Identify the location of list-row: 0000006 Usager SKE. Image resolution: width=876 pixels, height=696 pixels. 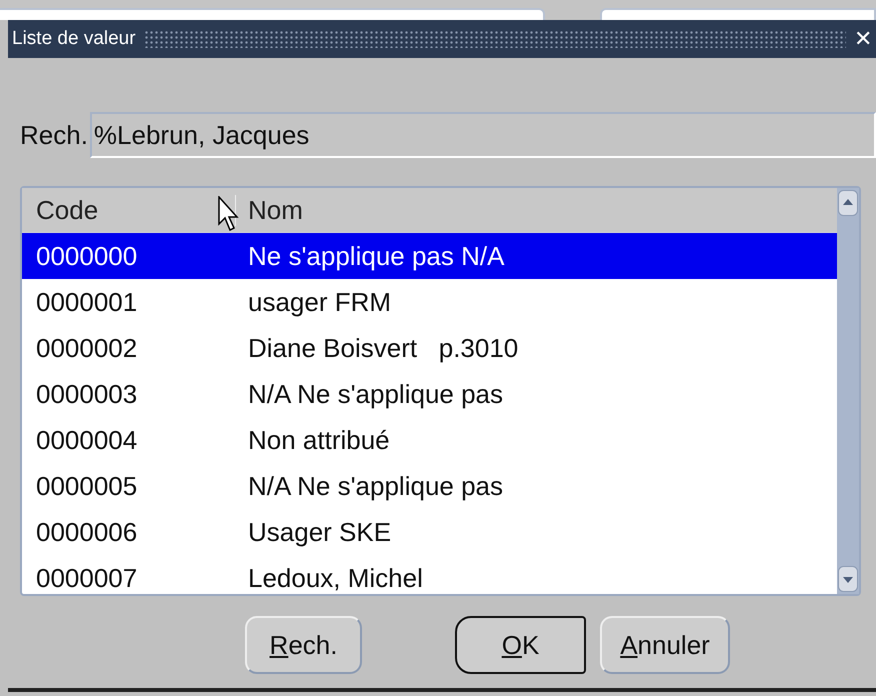
(429, 532).